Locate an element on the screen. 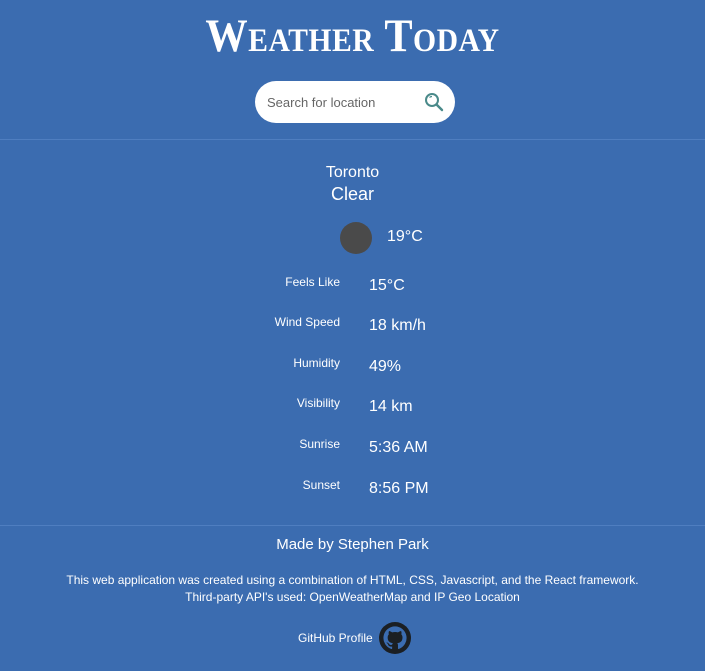 This screenshot has width=705, height=671. temperature: 19°C is located at coordinates (405, 236).